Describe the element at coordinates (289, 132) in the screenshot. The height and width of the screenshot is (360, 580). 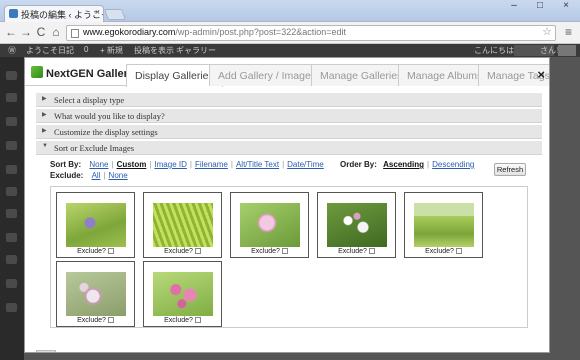
I see `accordion-customize-settings: ▶ Customize the display settings` at that location.